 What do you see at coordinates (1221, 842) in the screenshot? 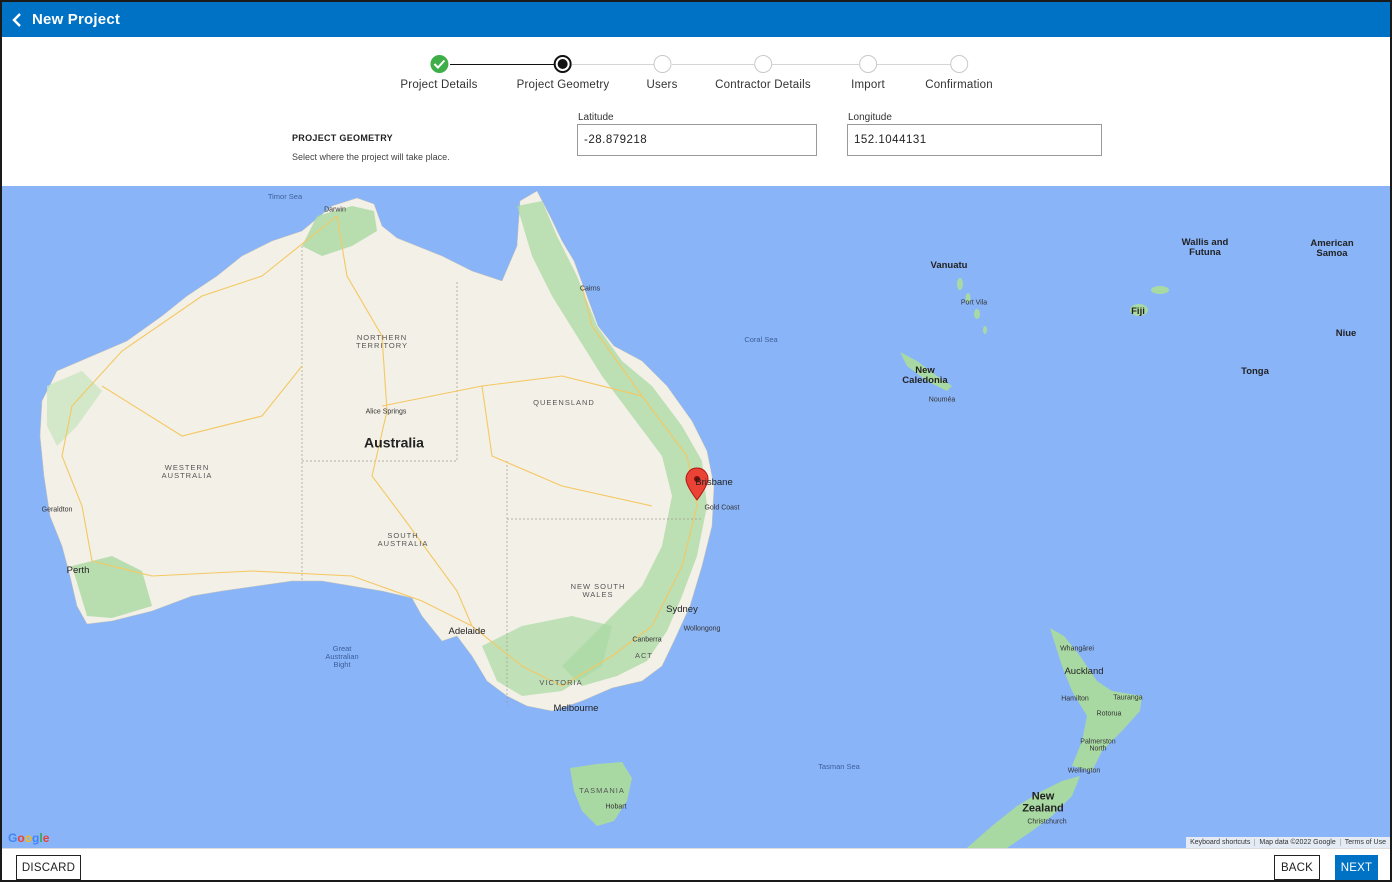
I see `keyboard-shortcuts-link: Keyboard shortcuts` at bounding box center [1221, 842].